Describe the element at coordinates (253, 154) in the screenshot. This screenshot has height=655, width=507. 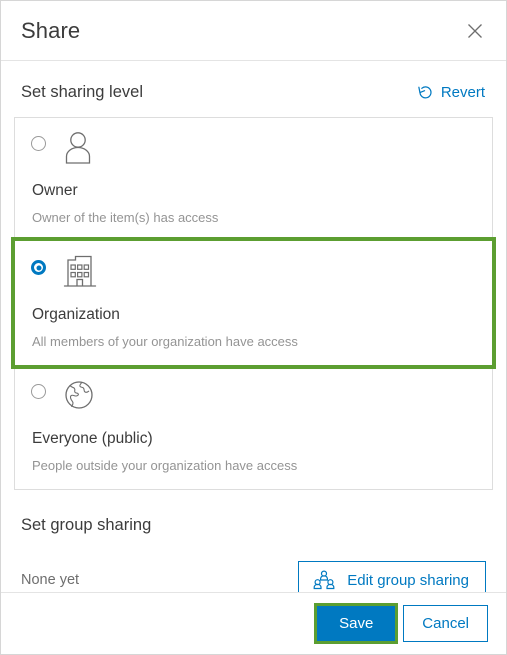
I see `option-owner-controls` at that location.